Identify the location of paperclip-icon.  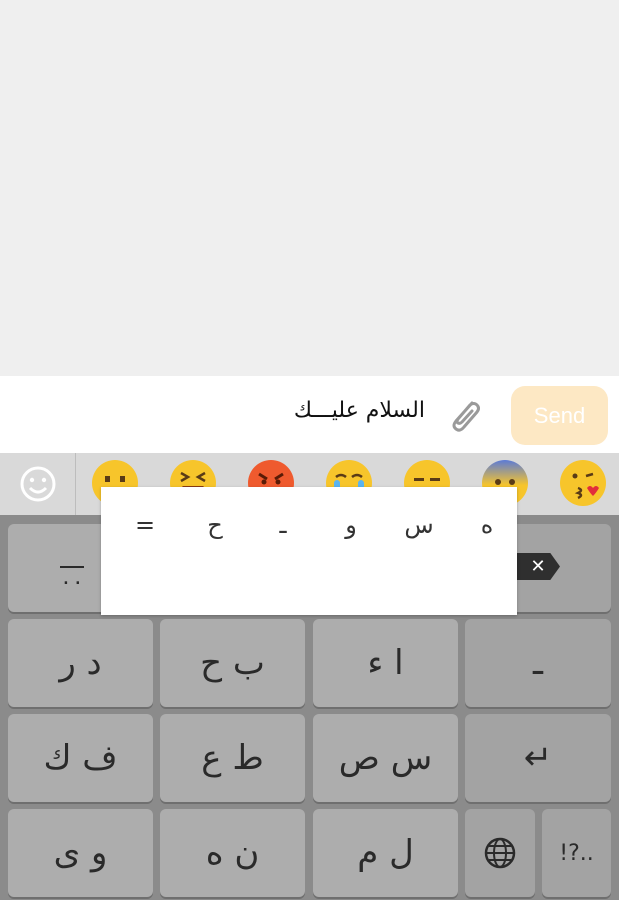
(464, 414).